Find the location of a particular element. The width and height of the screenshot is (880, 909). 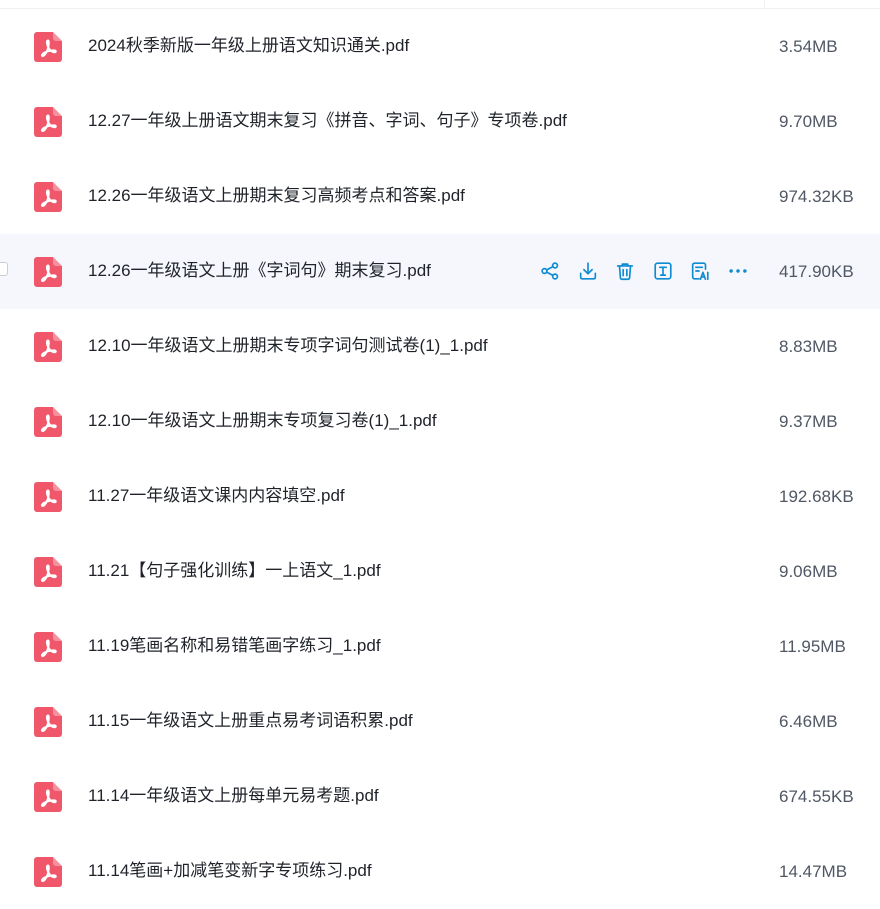

file-size: 674.55KB is located at coordinates (816, 796).